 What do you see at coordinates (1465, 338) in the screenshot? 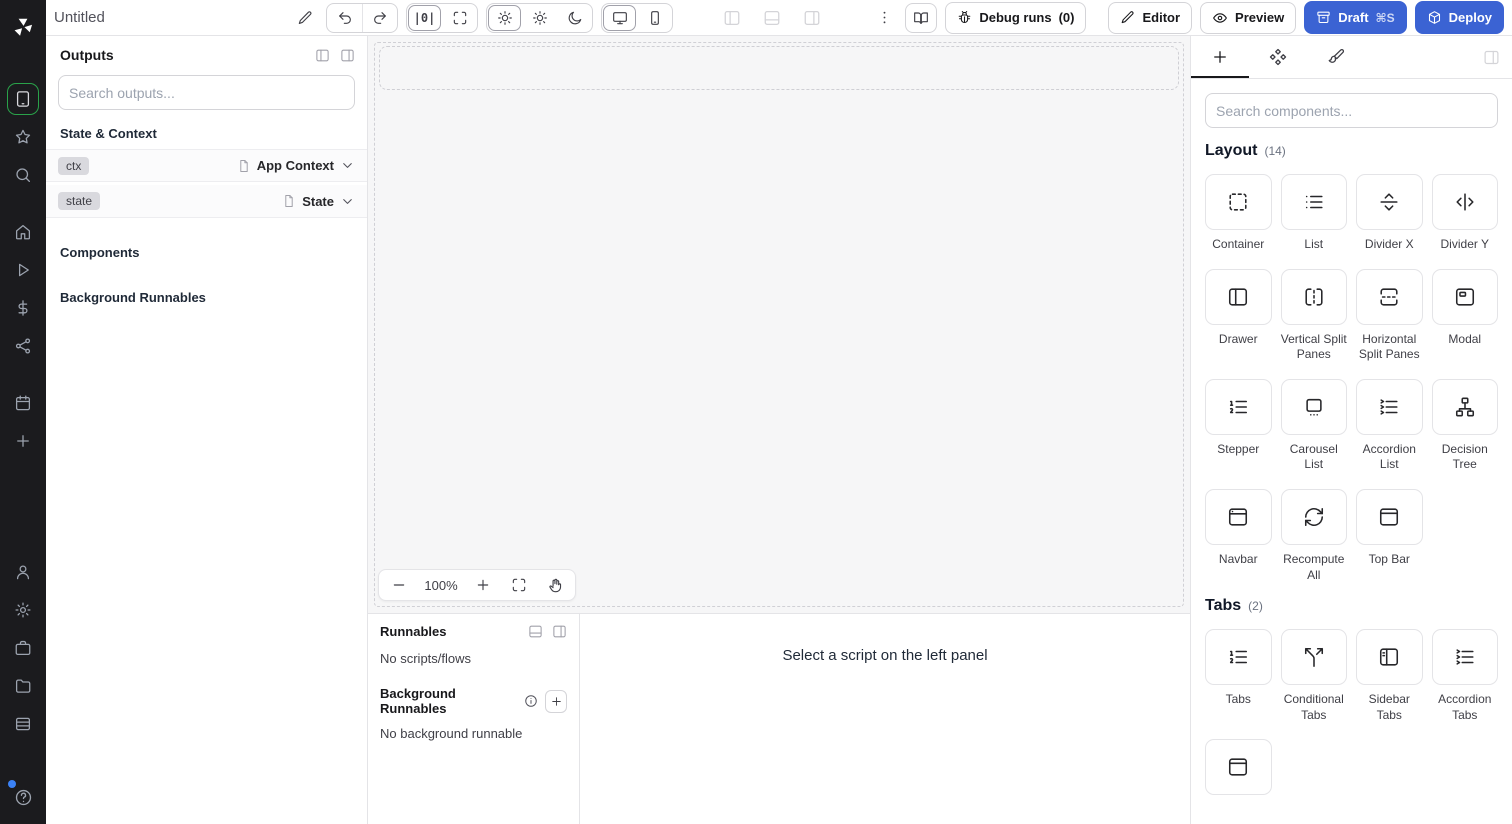
I see `component-label: Modal` at bounding box center [1465, 338].